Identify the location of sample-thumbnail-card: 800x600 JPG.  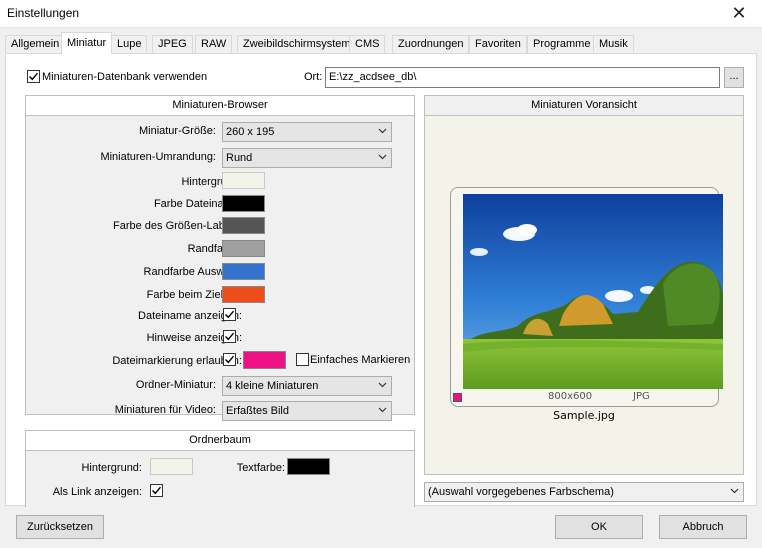
(586, 297).